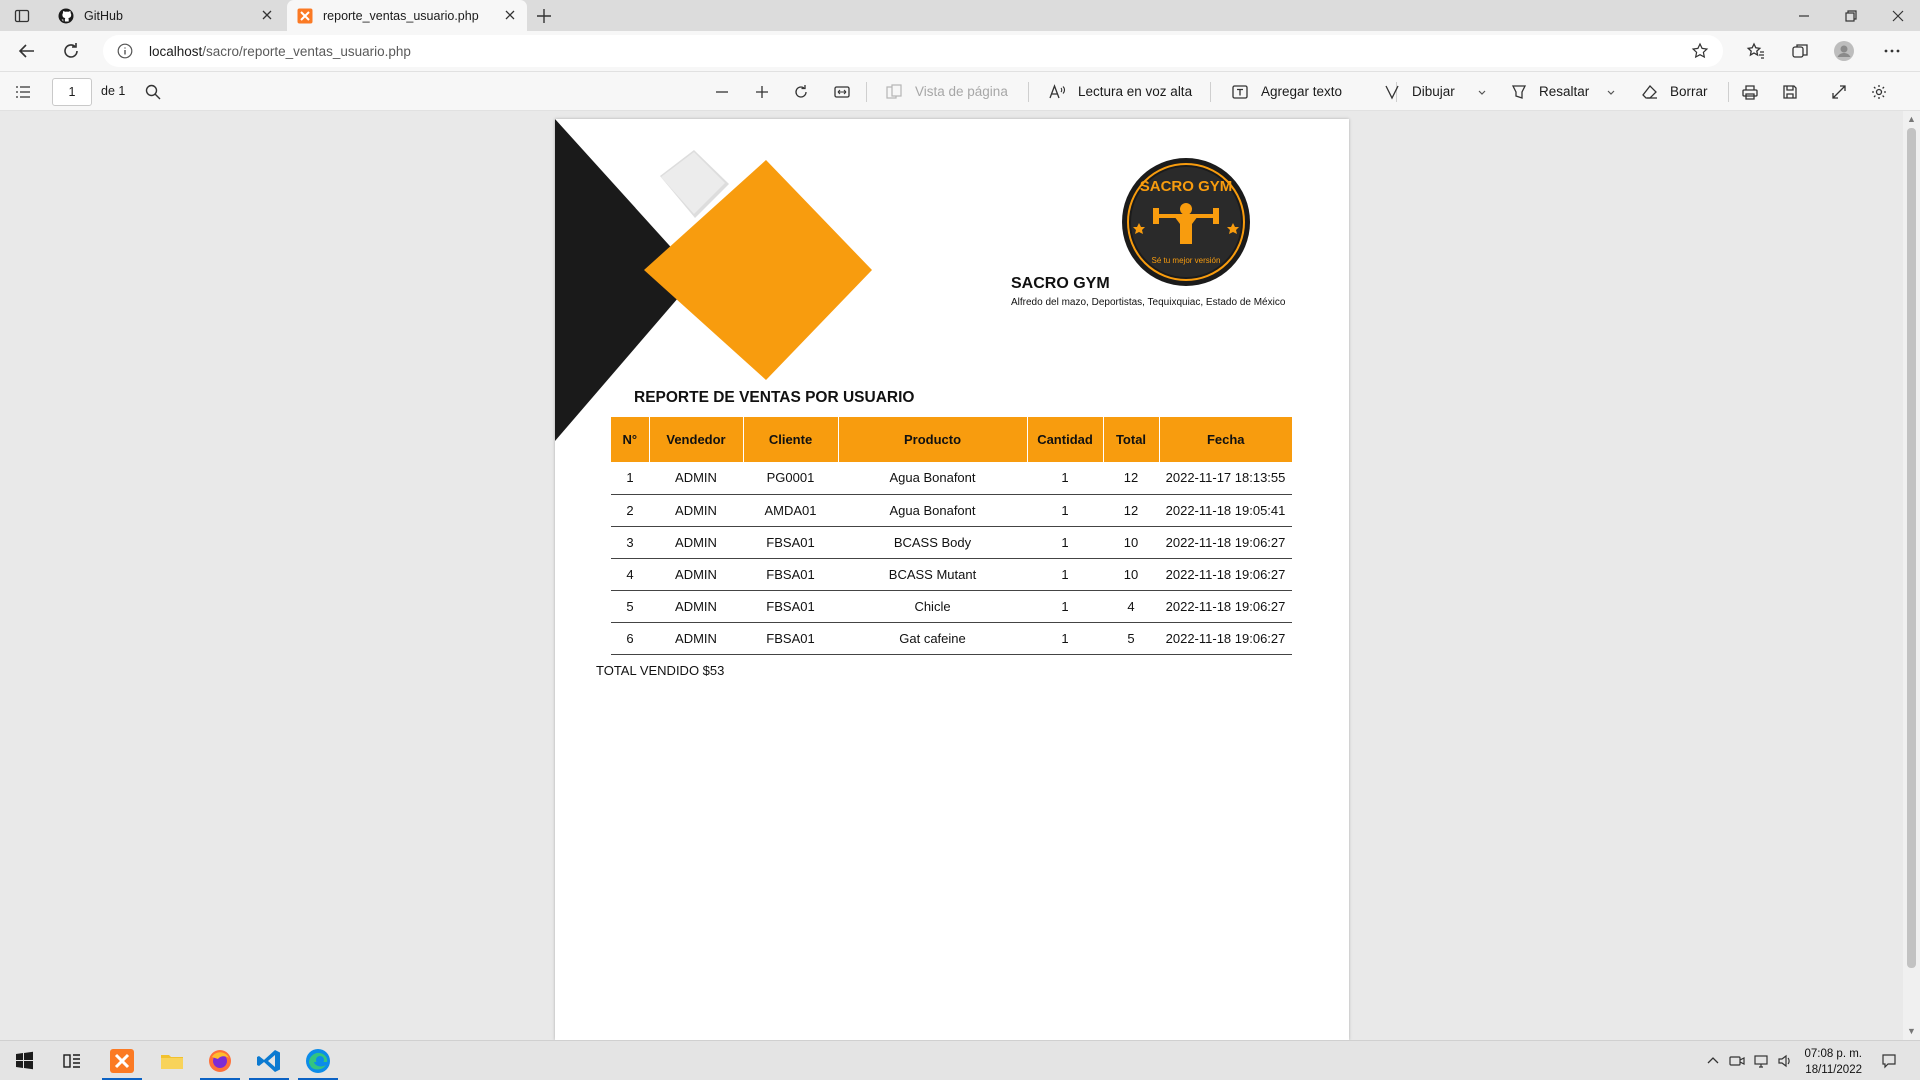  Describe the element at coordinates (1892, 51) in the screenshot. I see `more-menu-icon` at that location.